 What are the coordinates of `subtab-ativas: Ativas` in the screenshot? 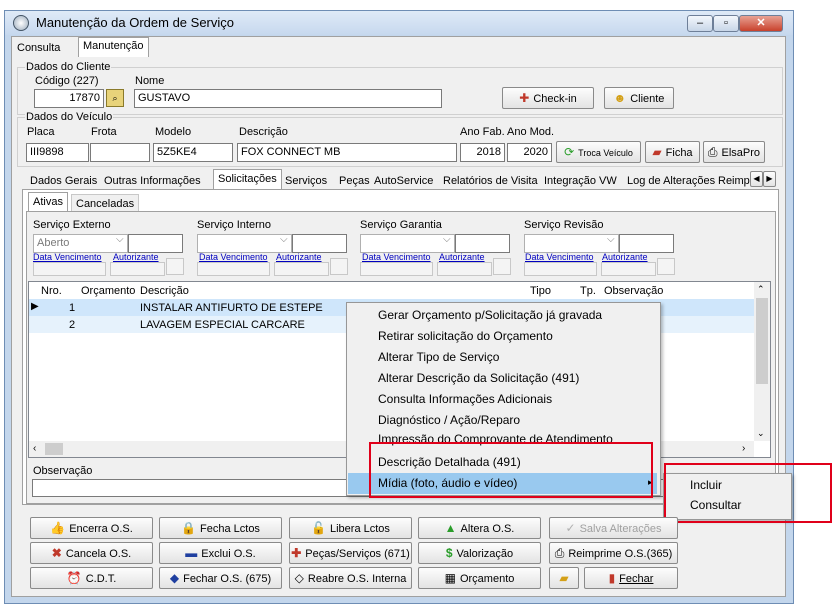 It's located at (48, 202).